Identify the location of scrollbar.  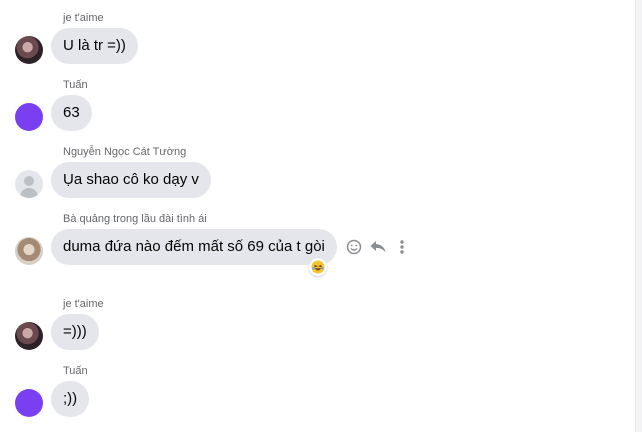
(638, 216).